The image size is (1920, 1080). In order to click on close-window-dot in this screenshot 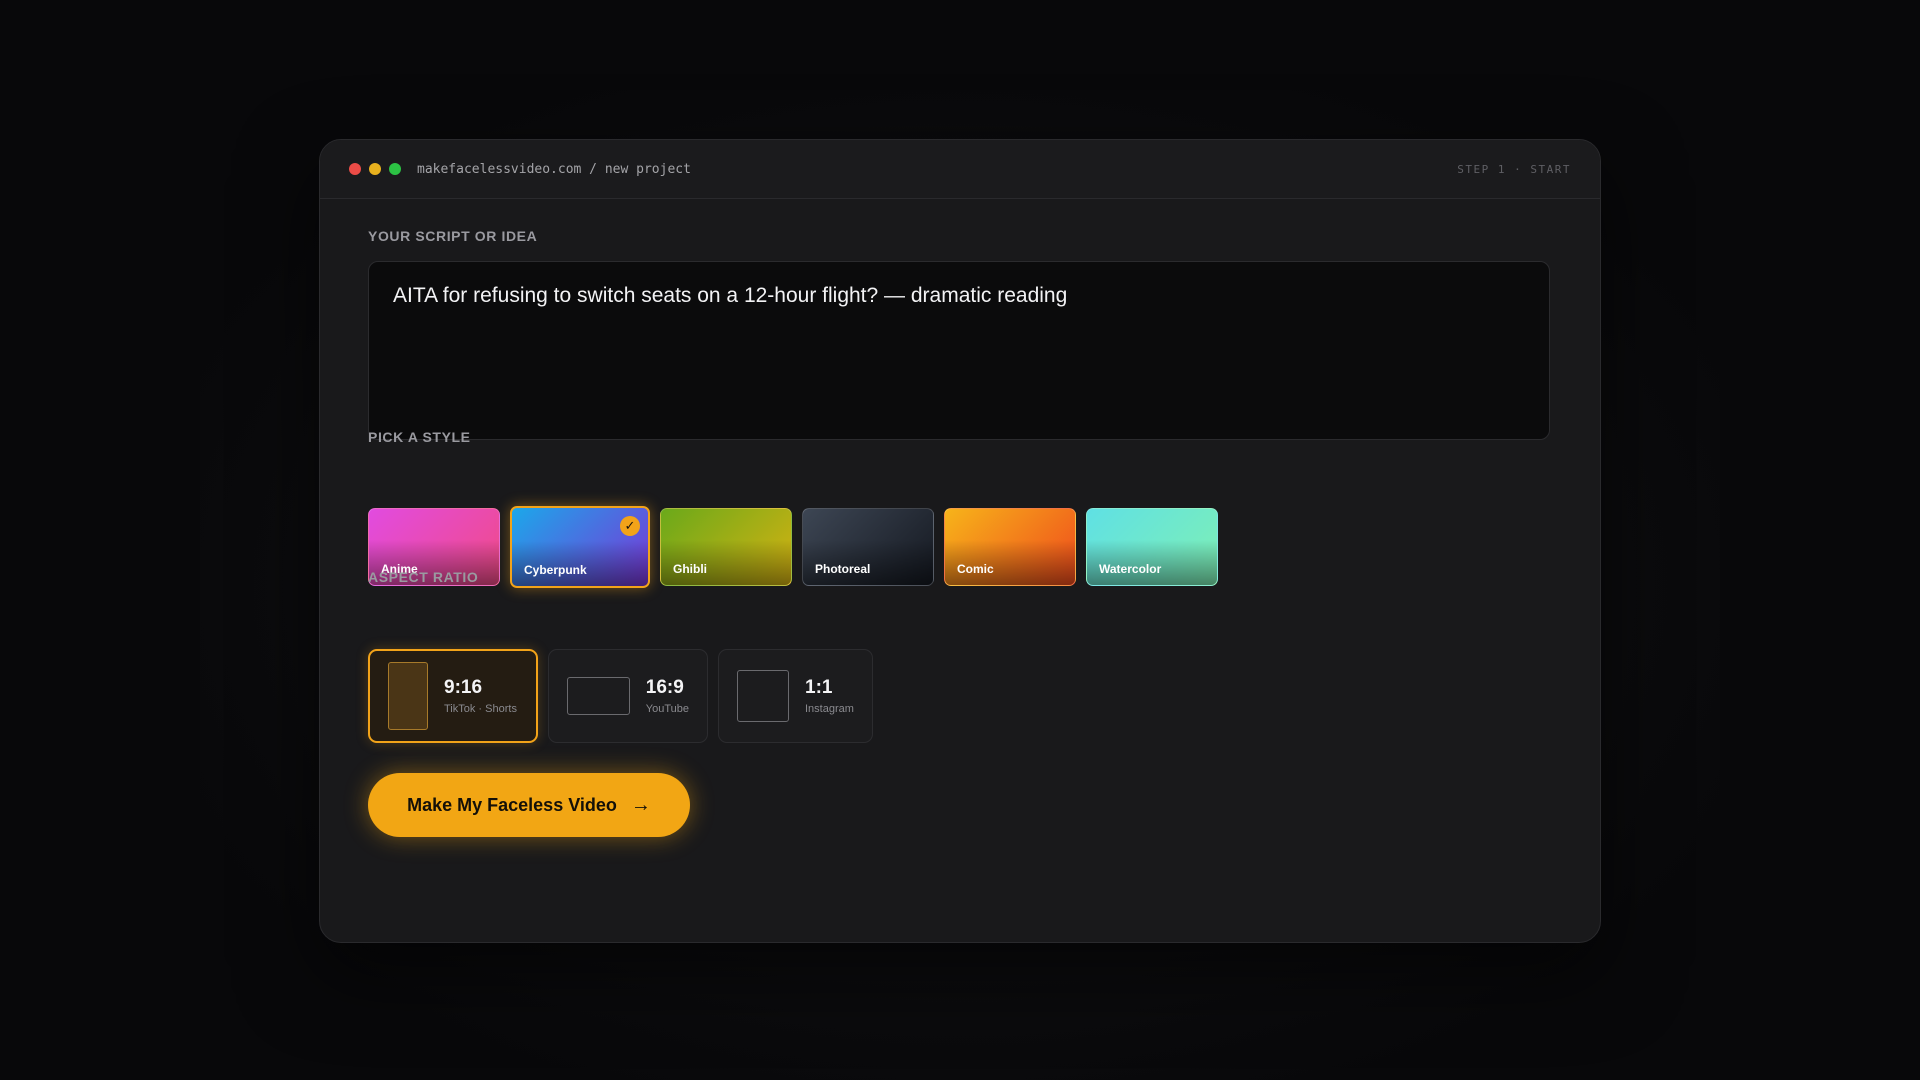, I will do `click(355, 169)`.